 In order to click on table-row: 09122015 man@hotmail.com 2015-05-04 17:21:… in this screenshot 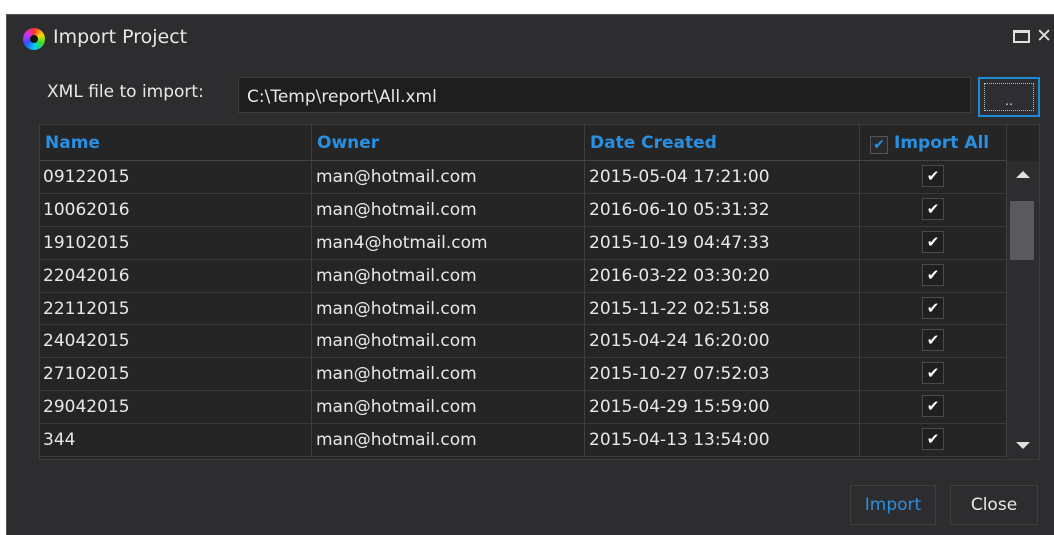, I will do `click(523, 177)`.